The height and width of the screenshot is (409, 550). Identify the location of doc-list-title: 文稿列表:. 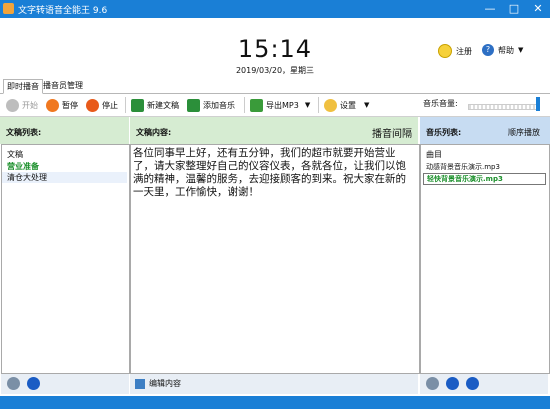
(24, 132).